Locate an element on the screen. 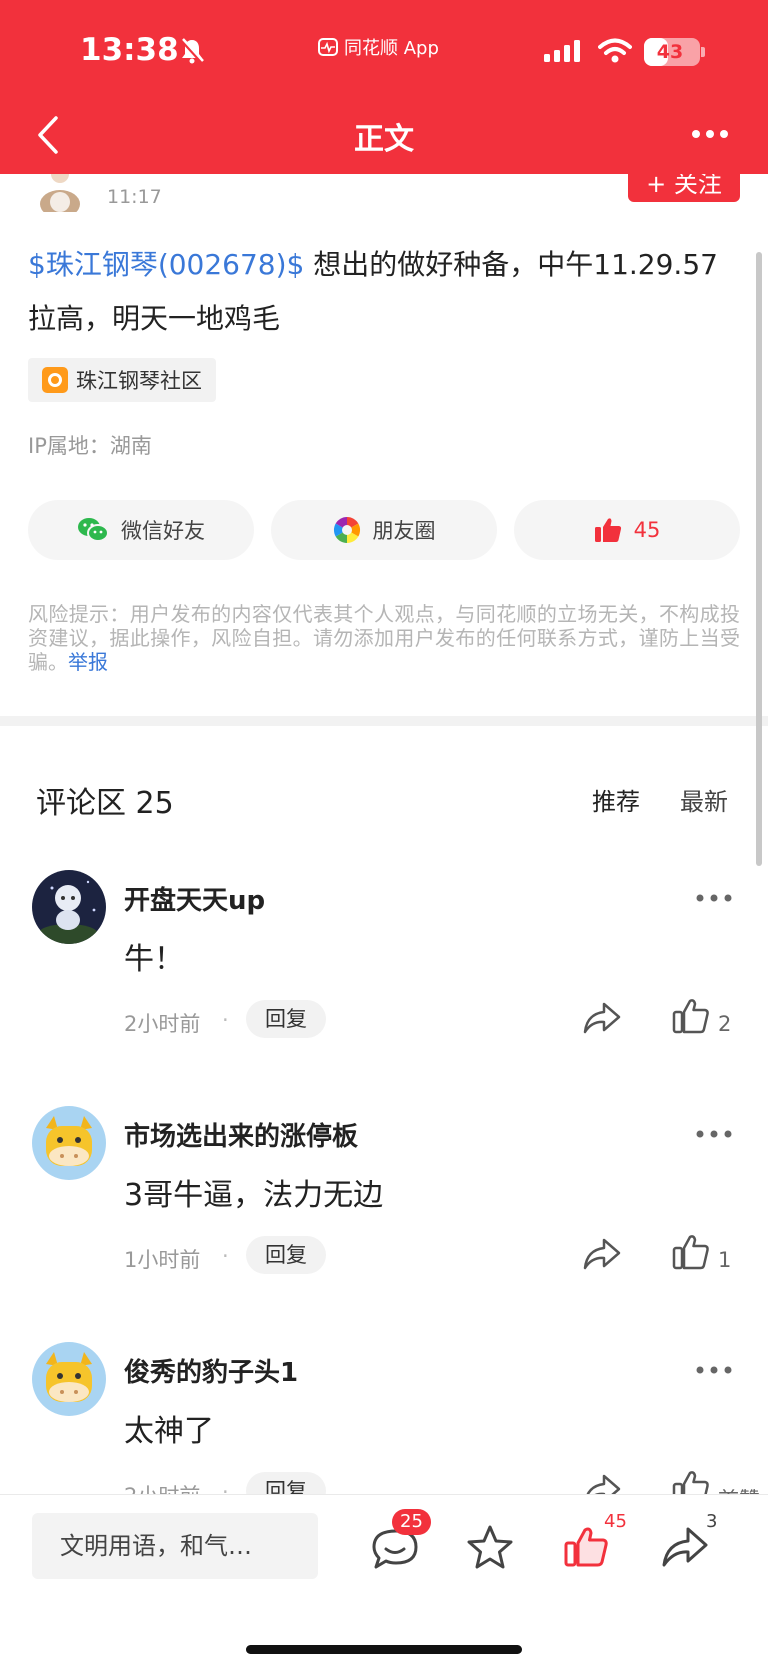  signal-icon is located at coordinates (562, 51).